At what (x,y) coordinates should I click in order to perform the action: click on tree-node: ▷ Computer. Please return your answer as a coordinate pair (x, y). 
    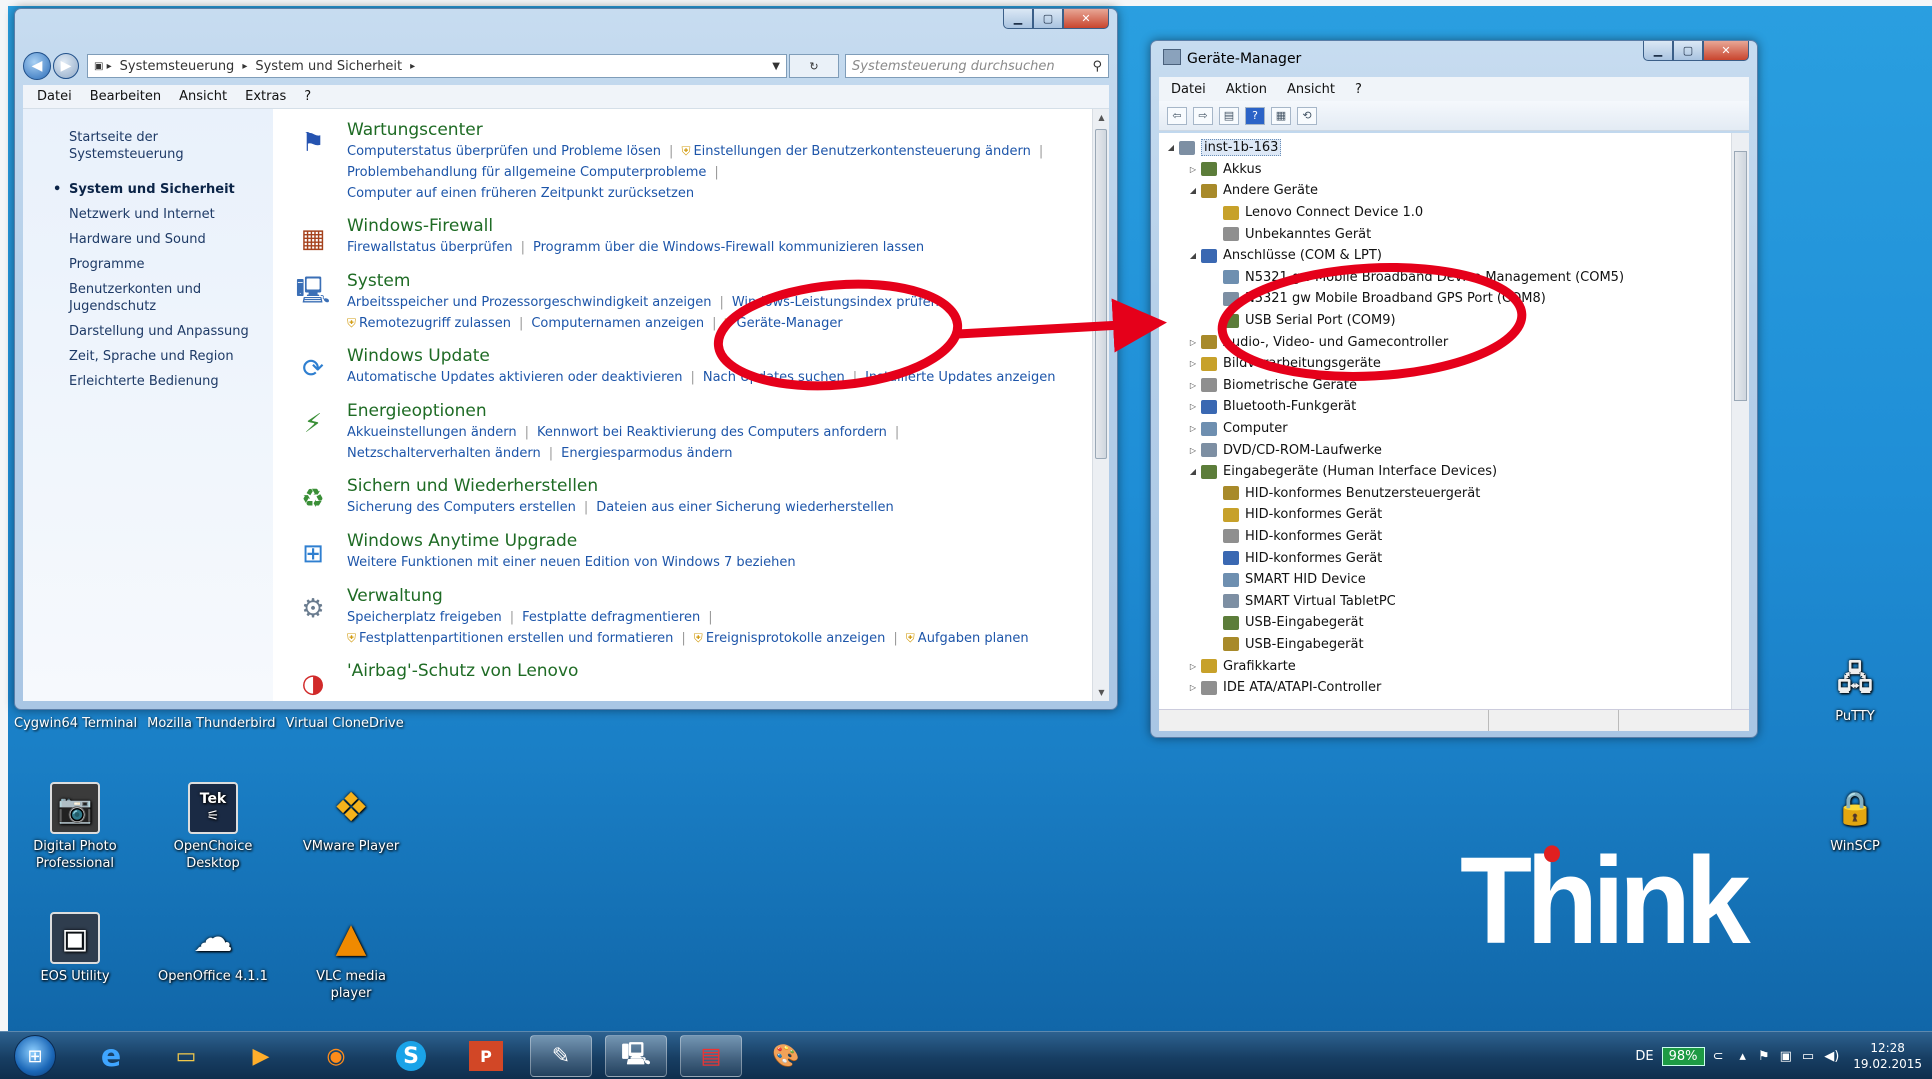
    Looking at the image, I should click on (1447, 429).